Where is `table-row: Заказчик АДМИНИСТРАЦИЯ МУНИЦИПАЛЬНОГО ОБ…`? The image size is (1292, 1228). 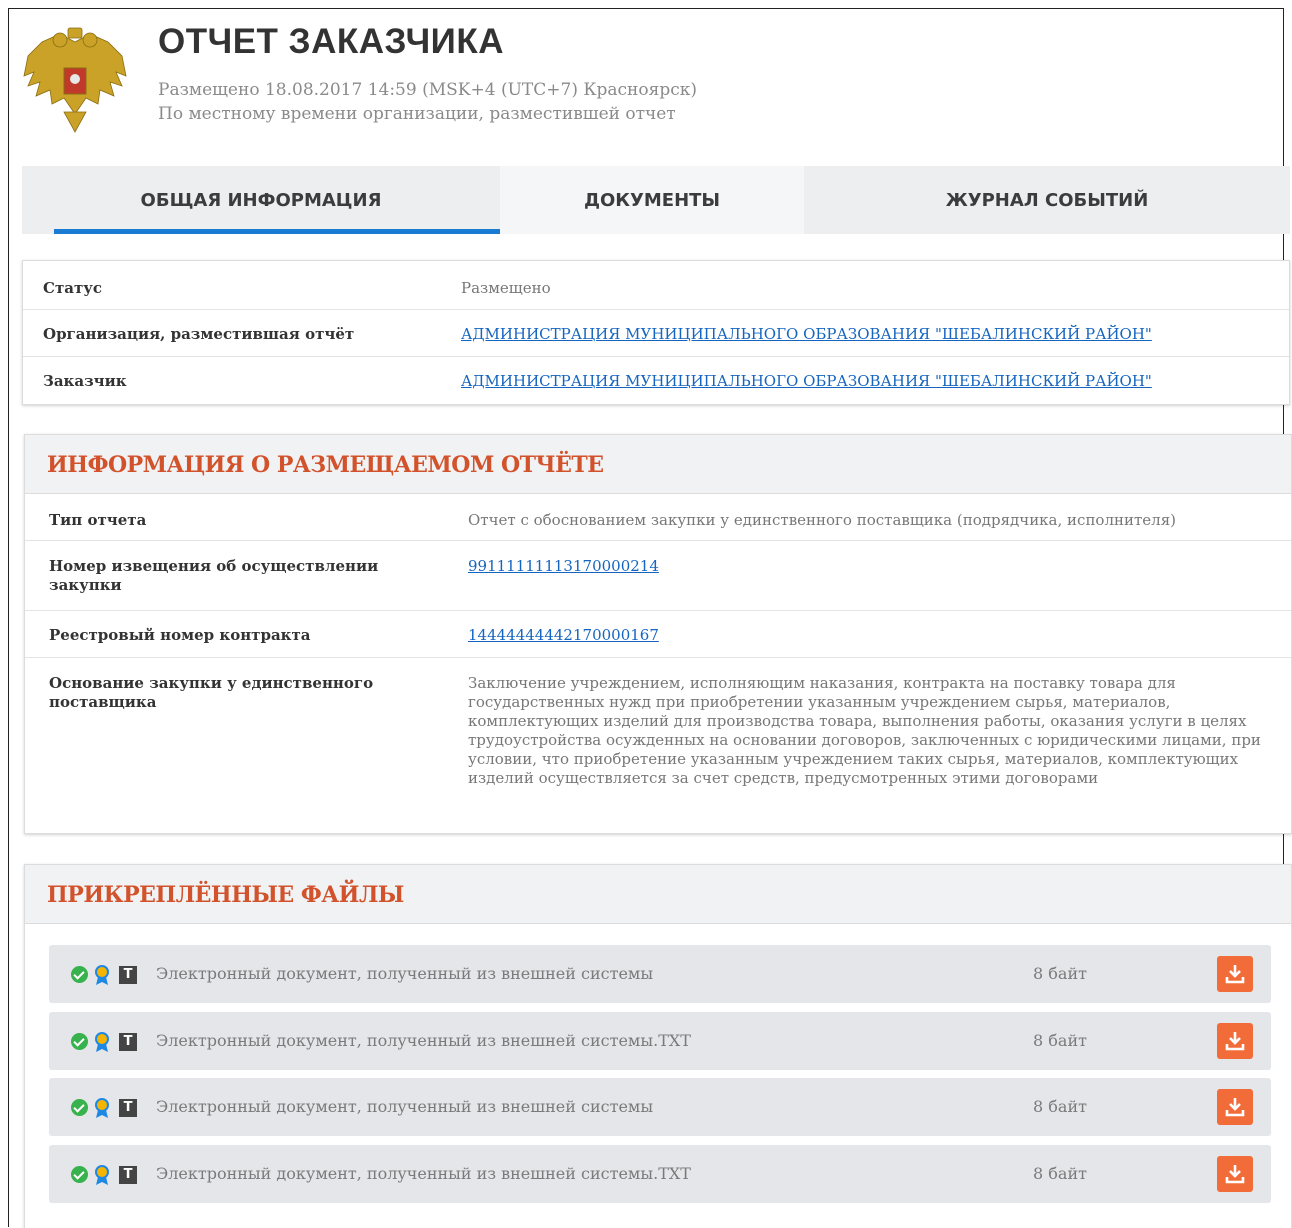
table-row: Заказчик АДМИНИСТРАЦИЯ МУНИЦИПАЛЬНОГО ОБ… is located at coordinates (656, 380).